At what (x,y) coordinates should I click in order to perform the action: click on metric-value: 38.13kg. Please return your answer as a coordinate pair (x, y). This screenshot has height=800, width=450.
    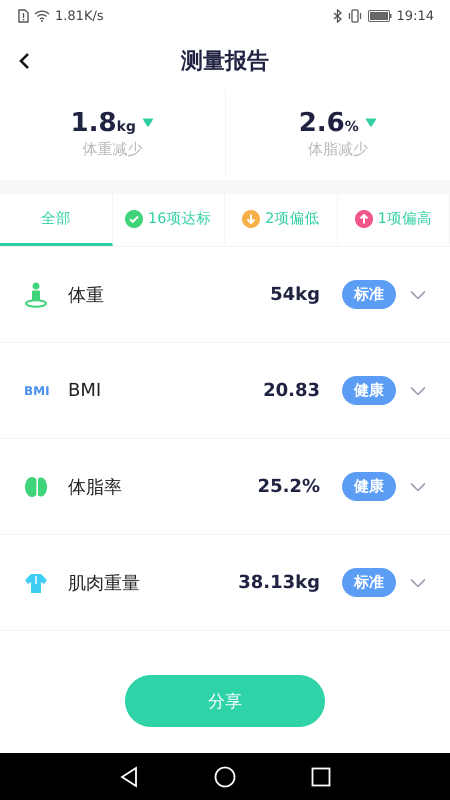
    Looking at the image, I should click on (279, 582).